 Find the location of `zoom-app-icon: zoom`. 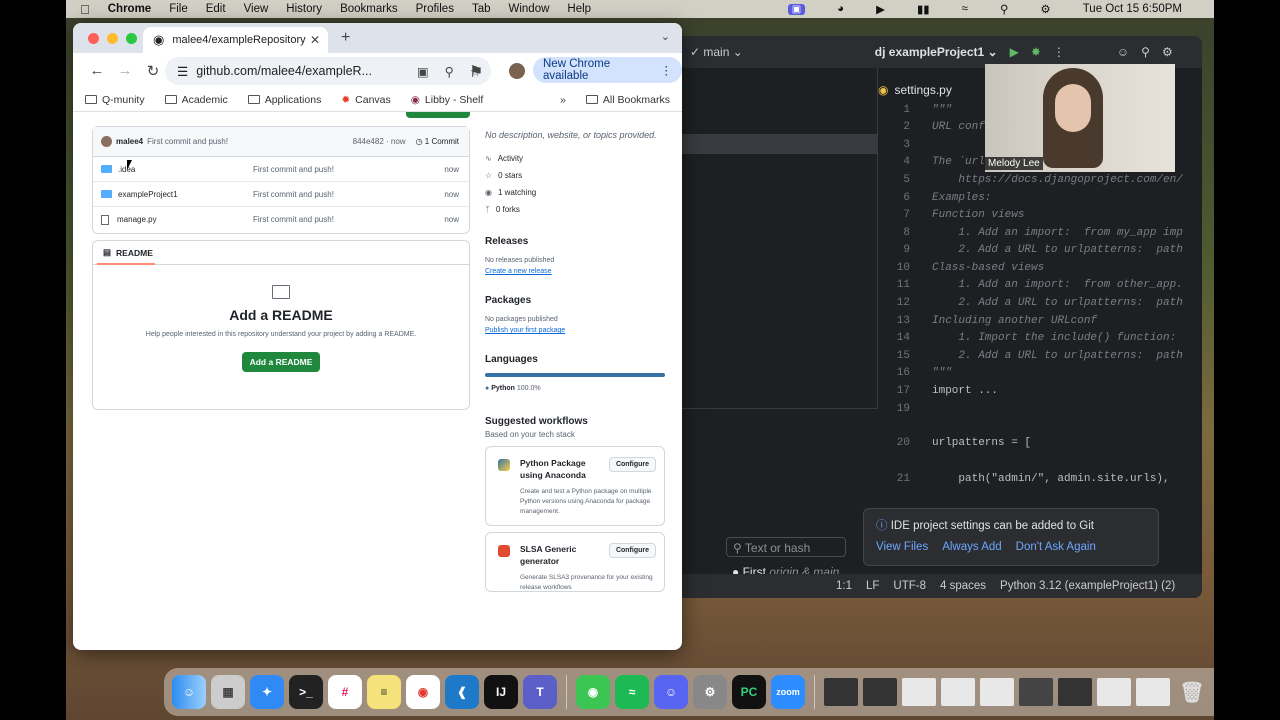

zoom-app-icon: zoom is located at coordinates (788, 692).